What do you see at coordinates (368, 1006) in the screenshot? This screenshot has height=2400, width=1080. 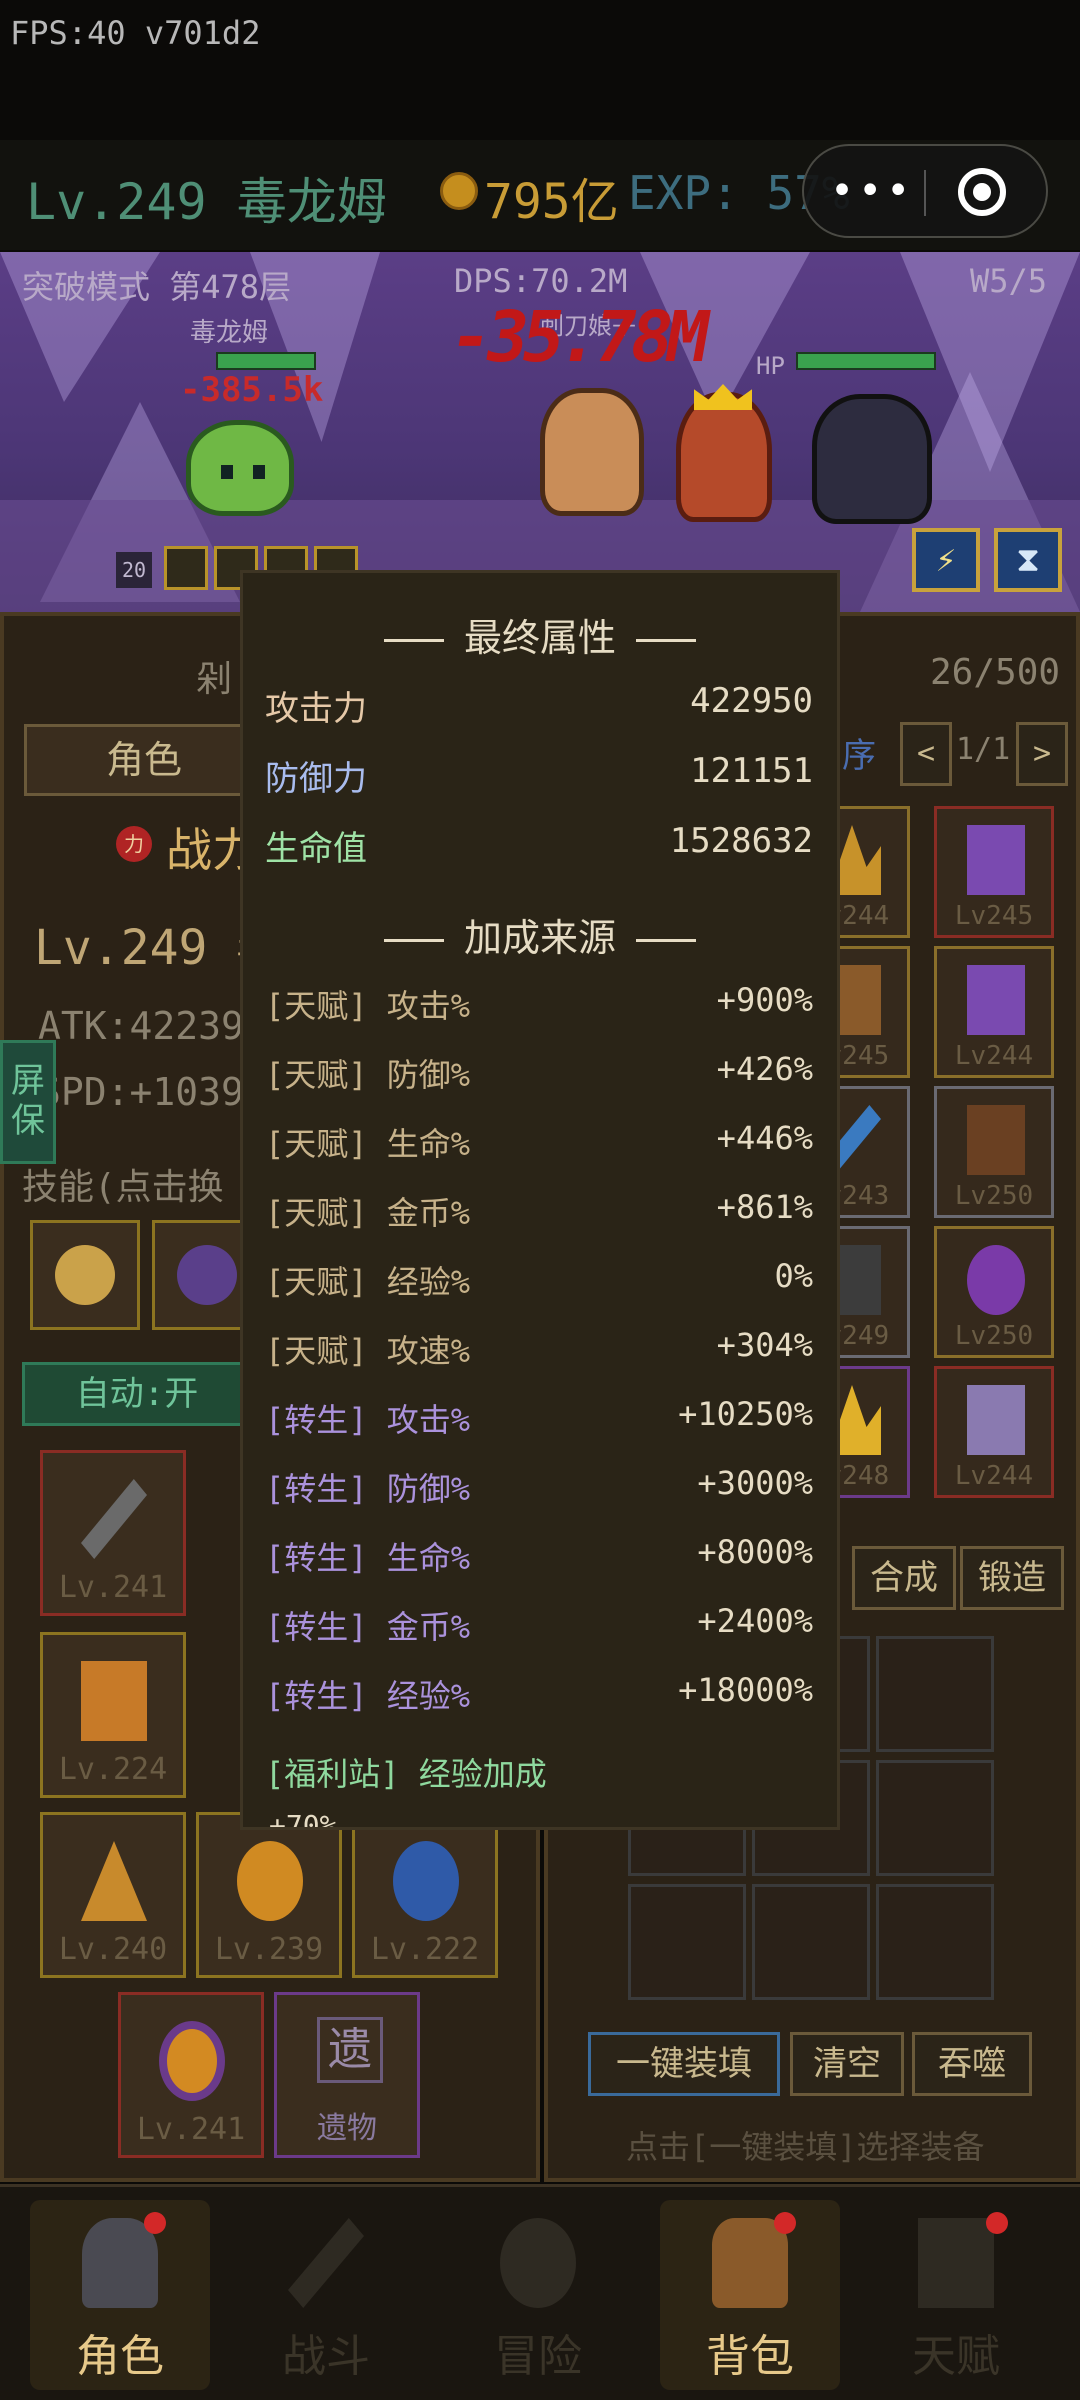 I see `bonus-name: [天赋] 攻击%` at bounding box center [368, 1006].